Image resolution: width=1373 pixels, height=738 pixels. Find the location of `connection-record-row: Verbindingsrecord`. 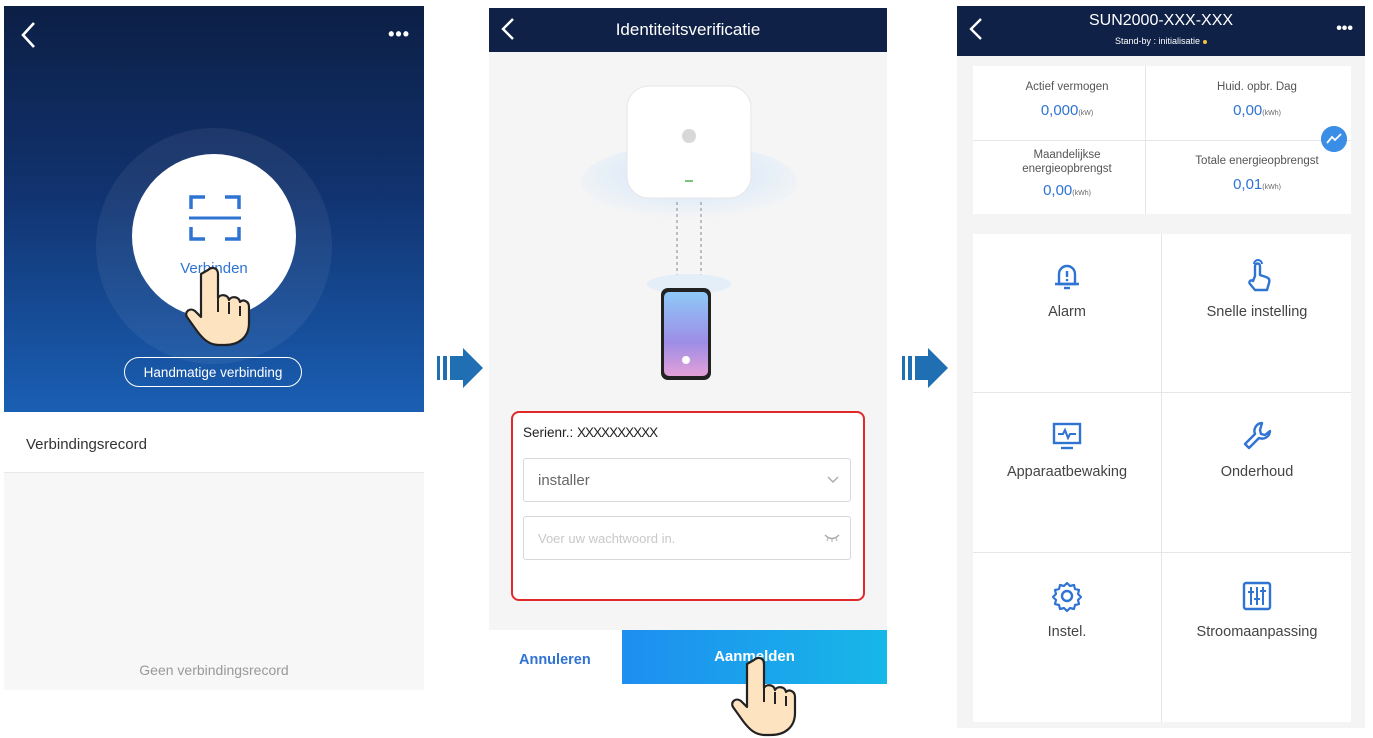

connection-record-row: Verbindingsrecord is located at coordinates (214, 442).